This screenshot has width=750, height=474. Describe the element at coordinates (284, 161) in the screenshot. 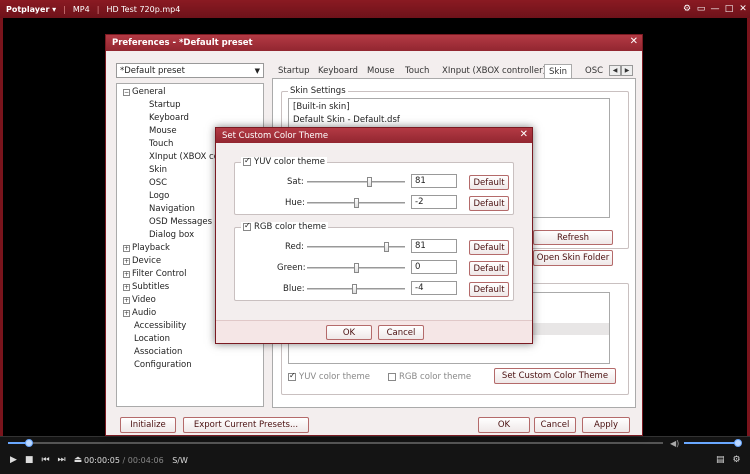

I see `yuv-checkbox: YUV color theme` at that location.